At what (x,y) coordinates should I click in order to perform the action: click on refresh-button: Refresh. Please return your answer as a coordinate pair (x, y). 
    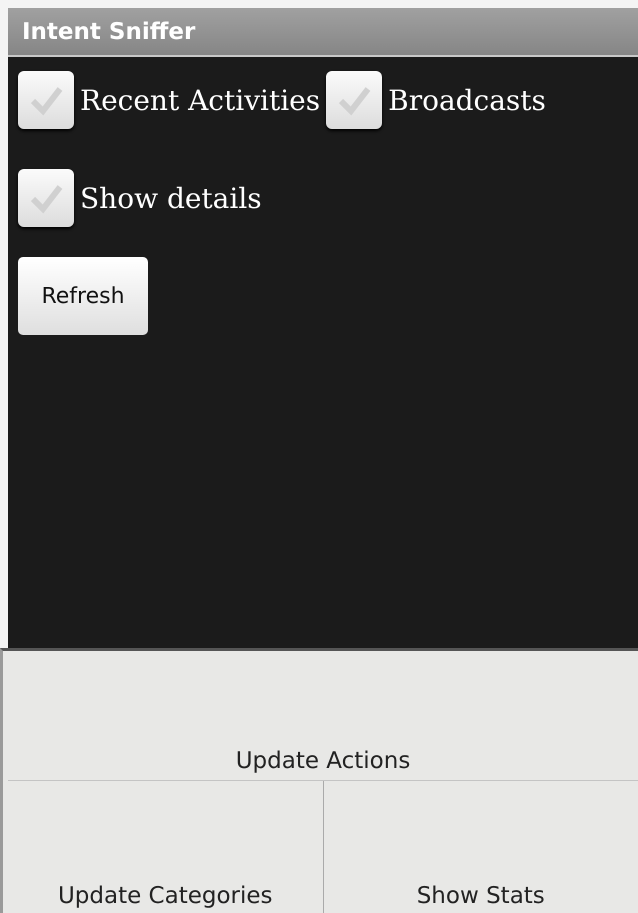
    Looking at the image, I should click on (83, 296).